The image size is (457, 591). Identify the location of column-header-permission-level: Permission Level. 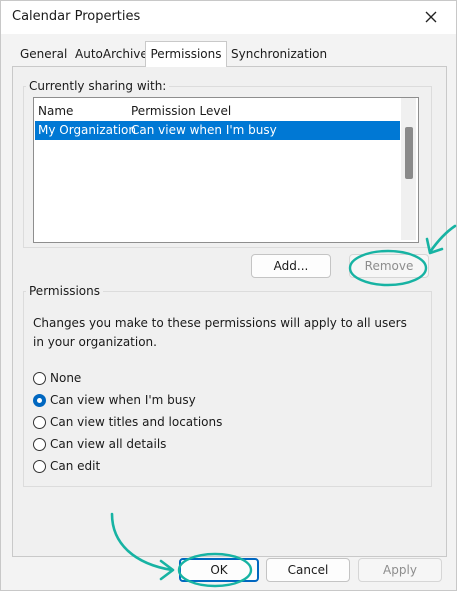
(181, 111).